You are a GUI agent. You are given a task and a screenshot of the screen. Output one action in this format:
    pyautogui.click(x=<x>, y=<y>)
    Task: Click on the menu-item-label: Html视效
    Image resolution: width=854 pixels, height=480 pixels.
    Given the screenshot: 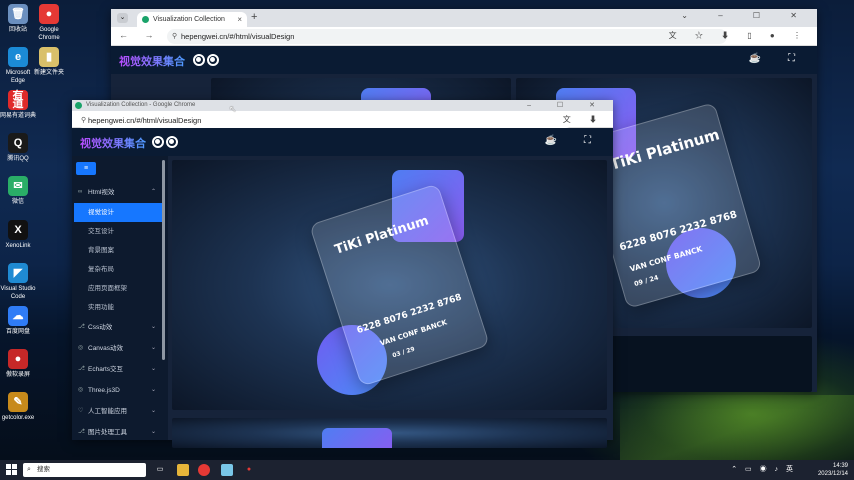 What is the action you would take?
    pyautogui.click(x=101, y=192)
    